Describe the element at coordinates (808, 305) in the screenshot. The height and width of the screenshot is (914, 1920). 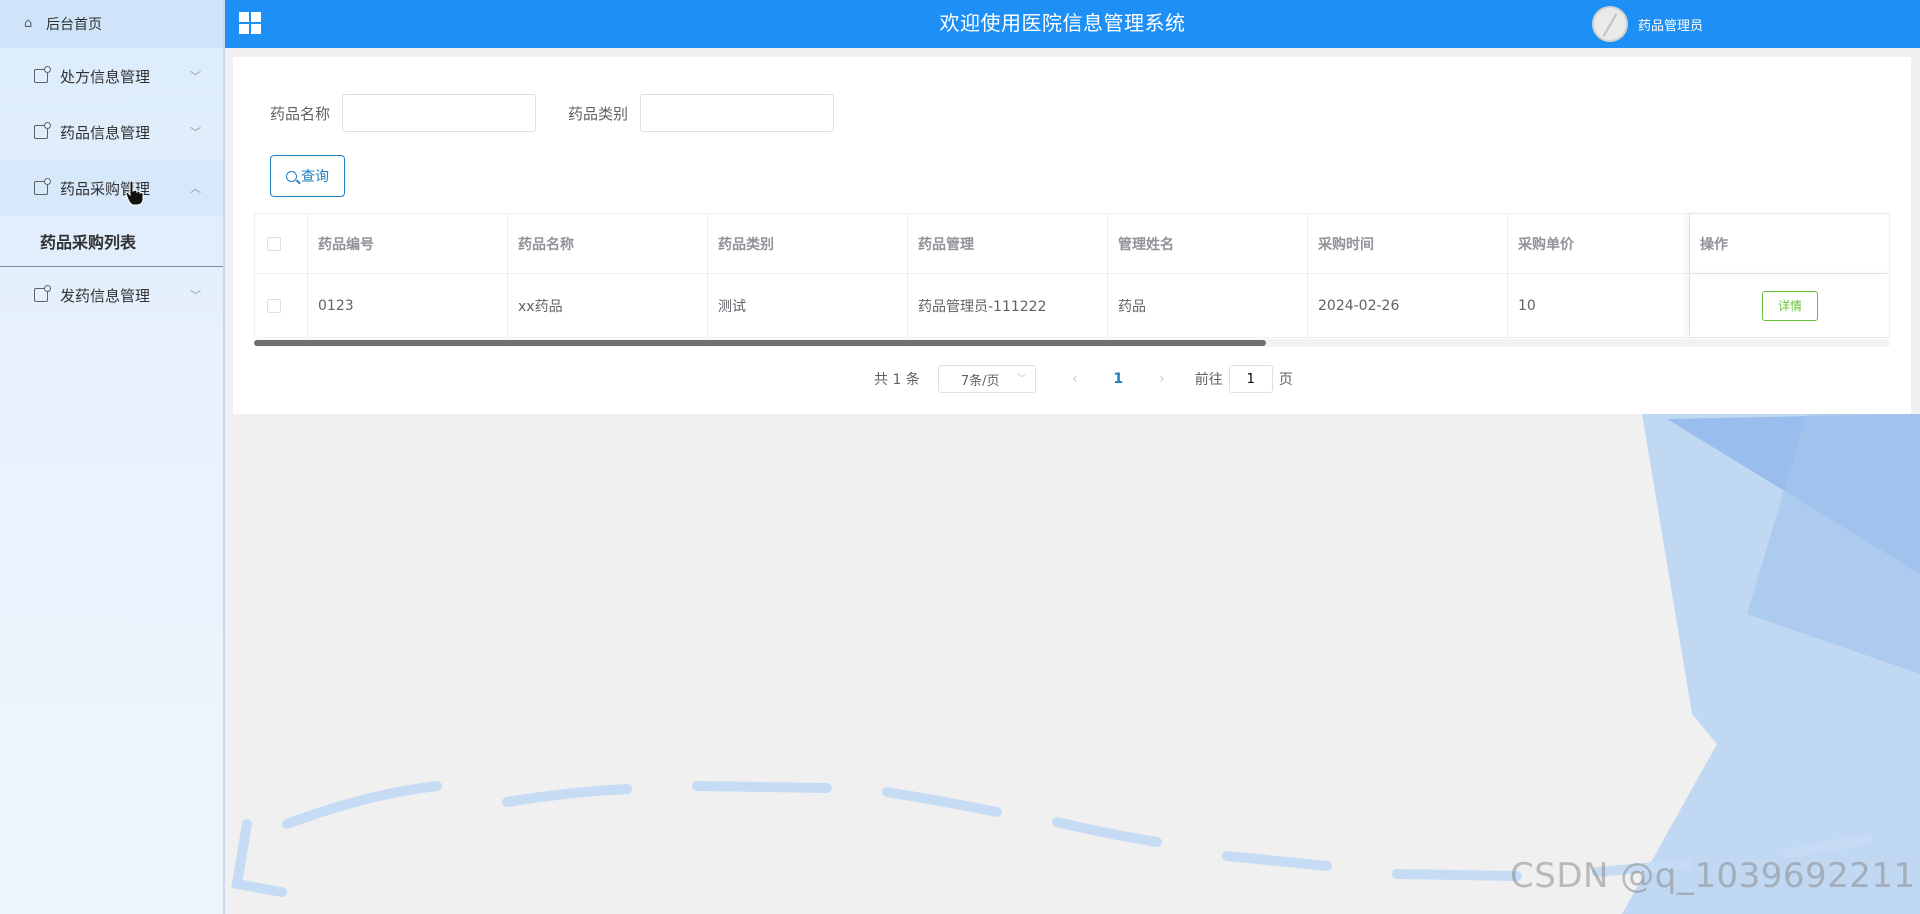
I see `table-cell: 测试` at that location.